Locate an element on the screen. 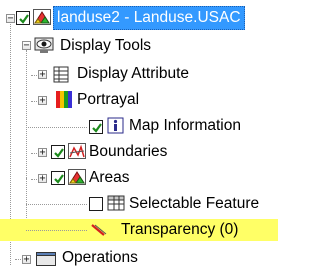  table-icon is located at coordinates (62, 74).